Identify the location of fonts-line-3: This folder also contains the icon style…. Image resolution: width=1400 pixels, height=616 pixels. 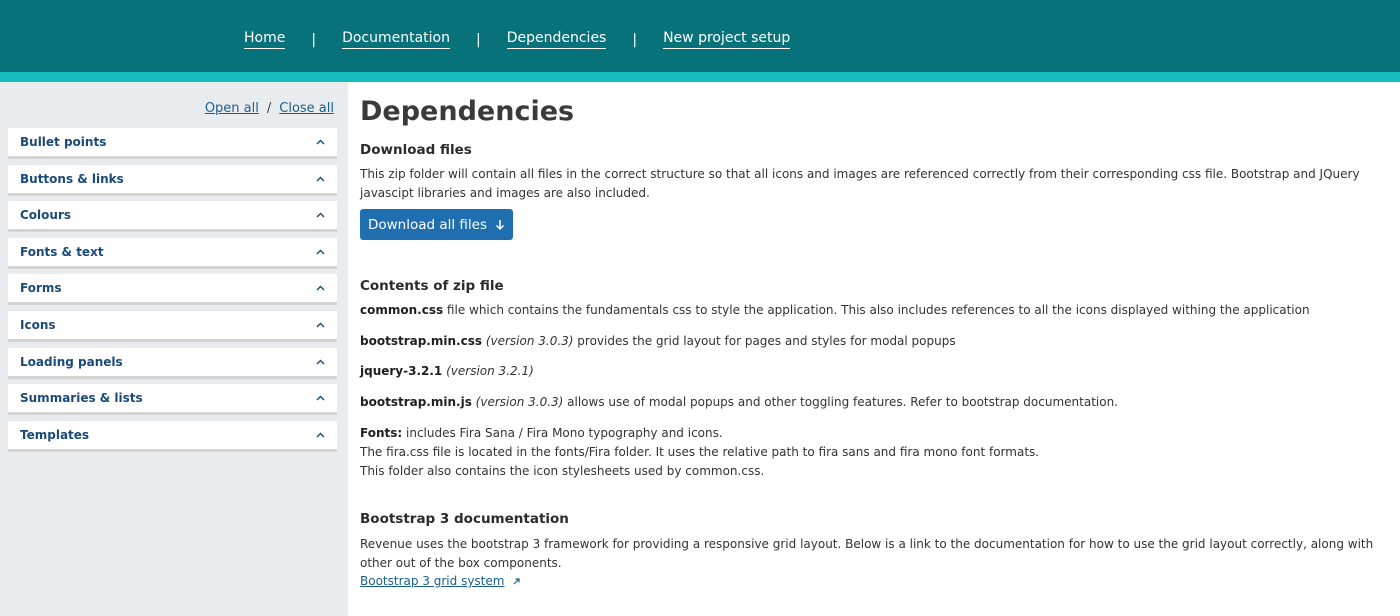
(562, 471).